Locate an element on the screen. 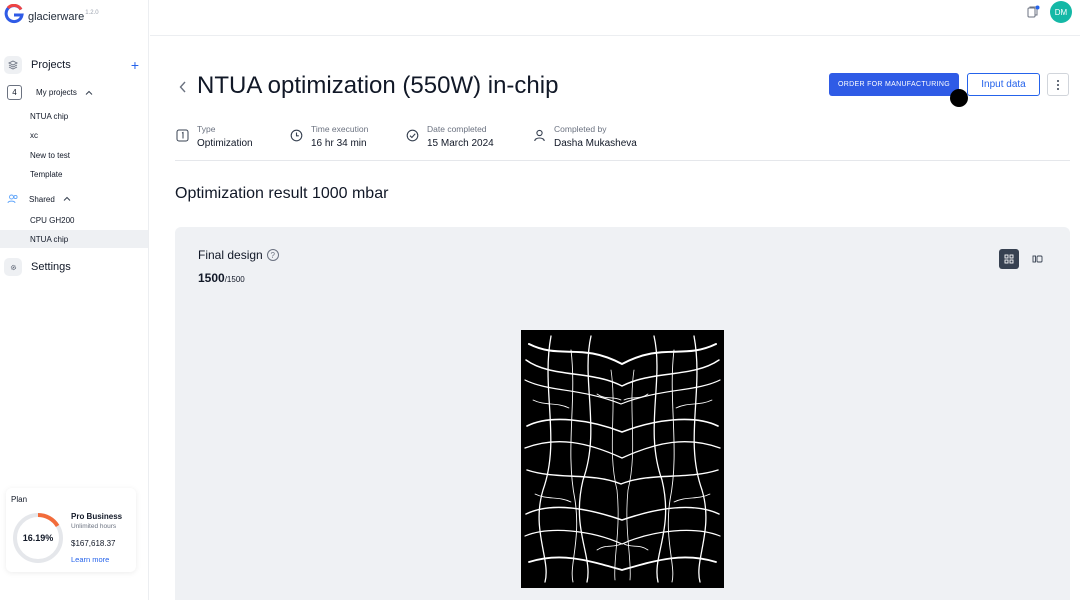 This screenshot has width=1080, height=600. section-title: Optimization result 1000 mbar is located at coordinates (282, 193).